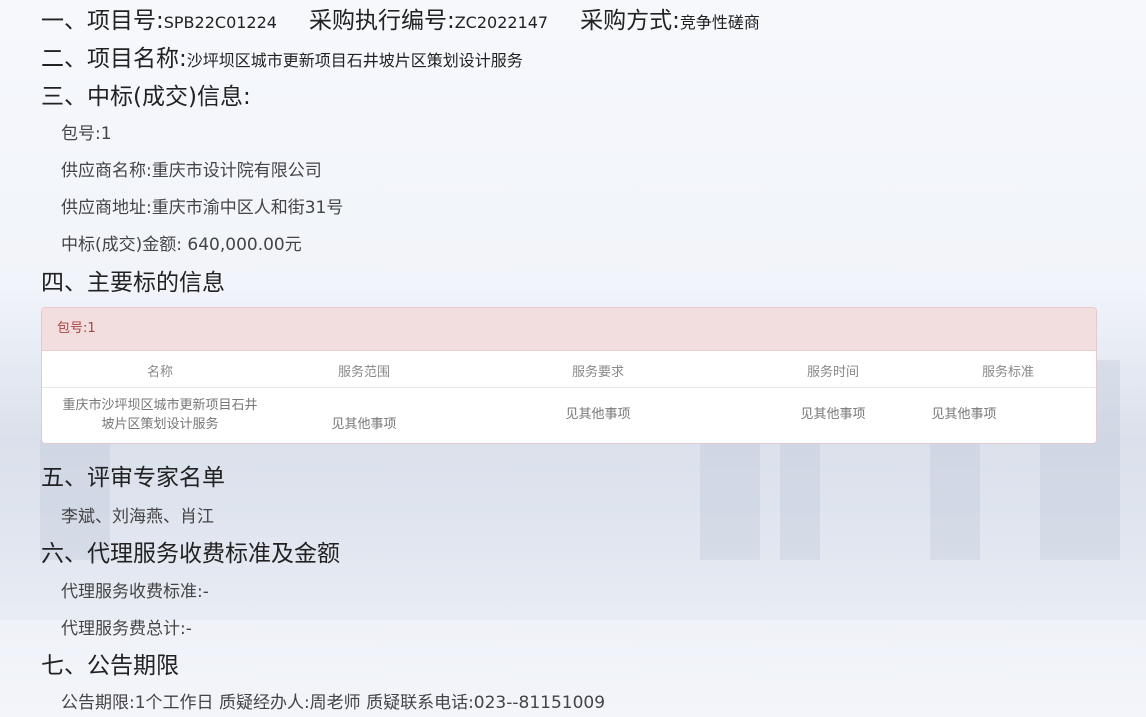 The width and height of the screenshot is (1146, 717). Describe the element at coordinates (220, 22) in the screenshot. I see `project-no-value: SPB22C01224` at that location.